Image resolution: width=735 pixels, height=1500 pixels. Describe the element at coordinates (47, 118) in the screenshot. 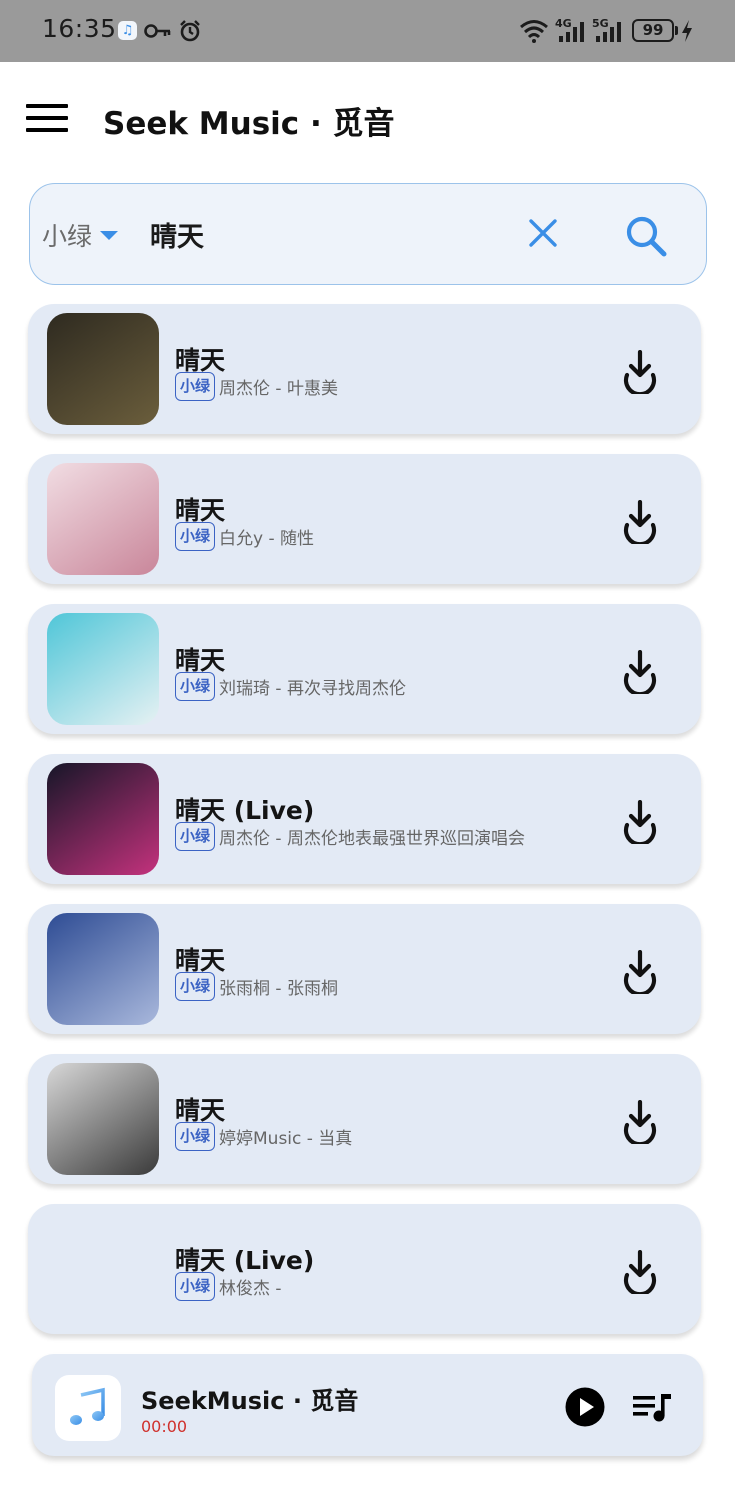

I see `hamburger-menu-icon` at that location.